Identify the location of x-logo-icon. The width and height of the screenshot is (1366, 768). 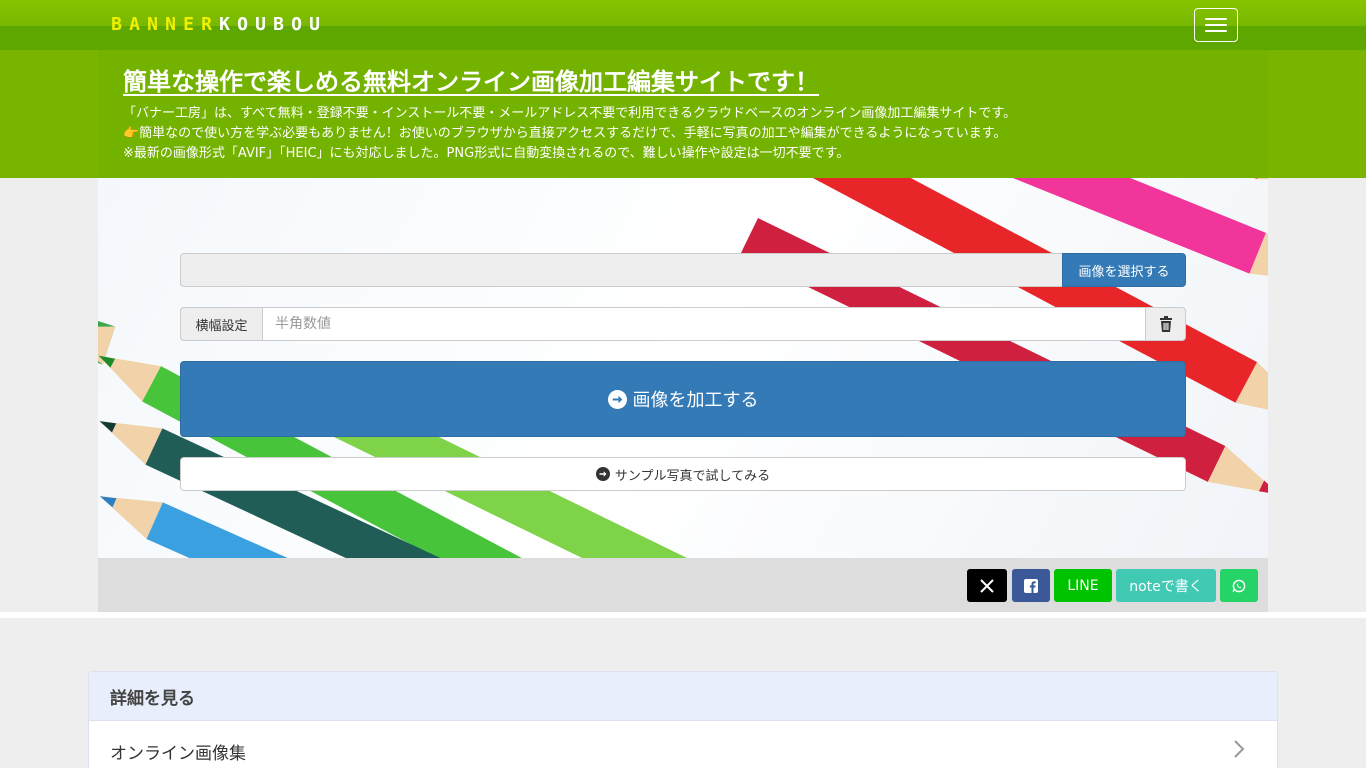
(987, 585).